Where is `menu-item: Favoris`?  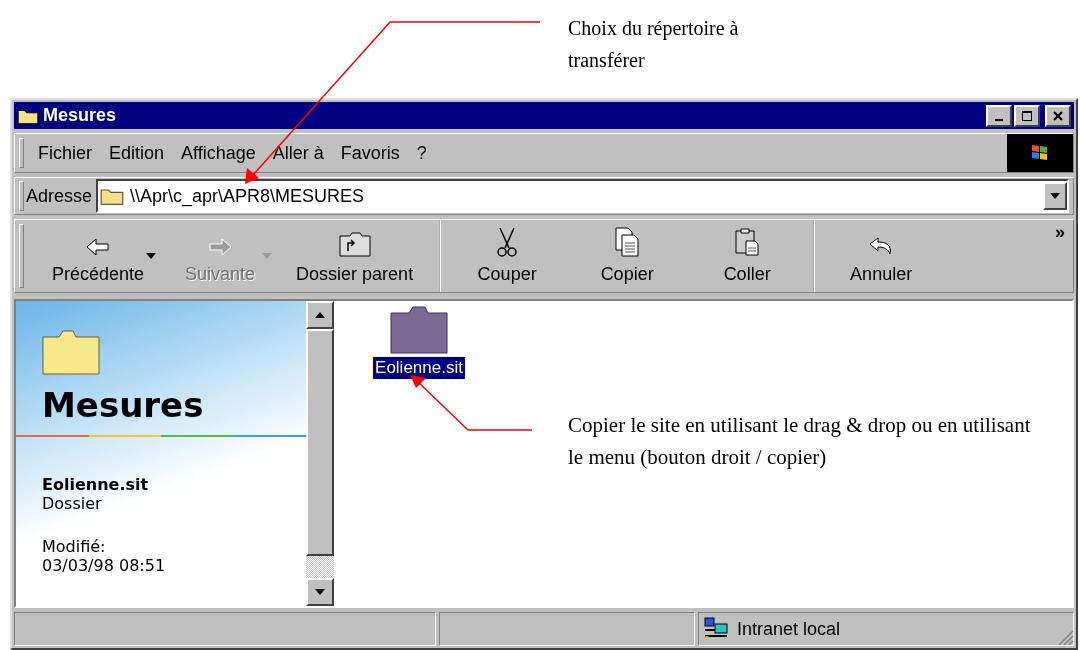
menu-item: Favoris is located at coordinates (370, 153).